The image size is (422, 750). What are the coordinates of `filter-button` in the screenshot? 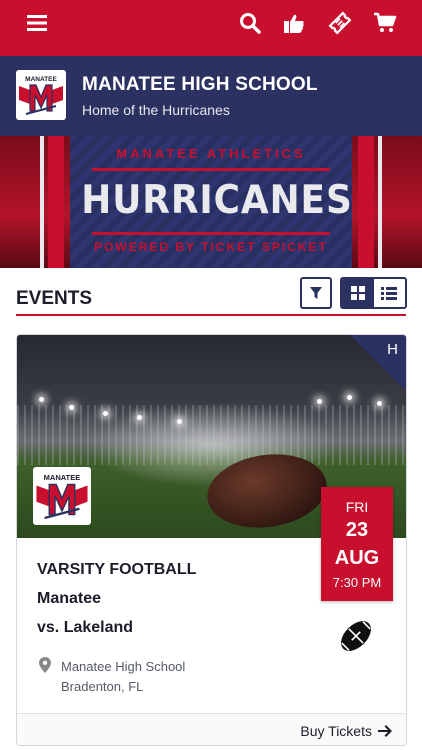 It's located at (316, 293).